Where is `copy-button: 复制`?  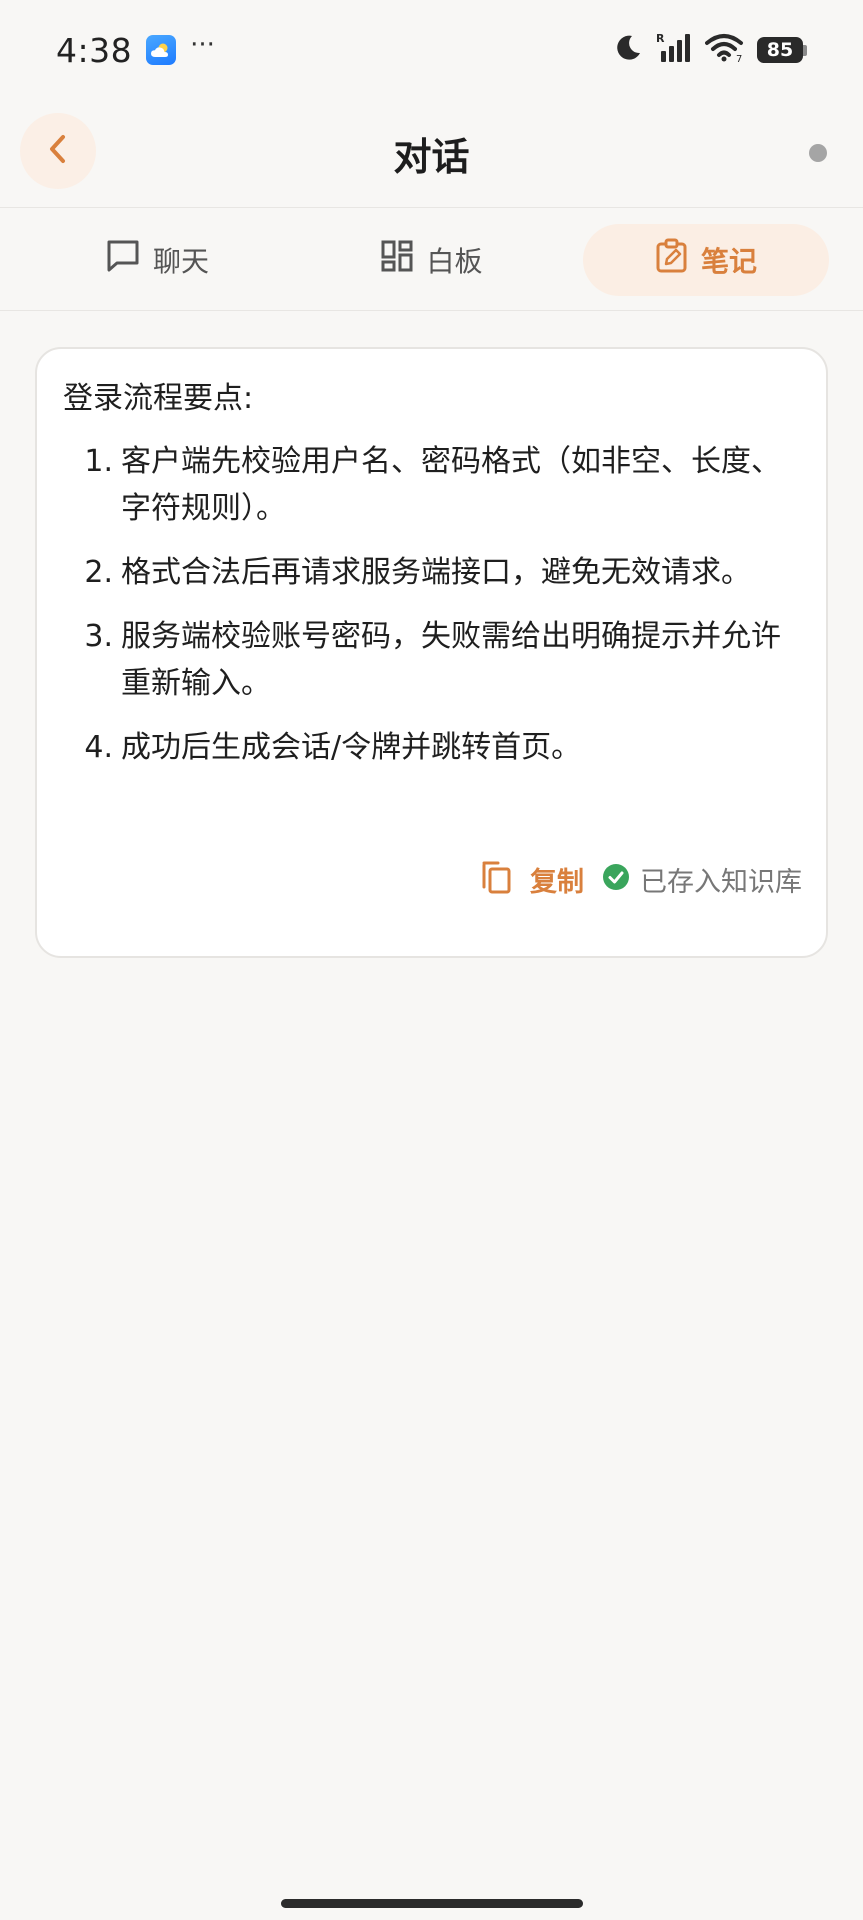 copy-button: 复制 is located at coordinates (532, 879).